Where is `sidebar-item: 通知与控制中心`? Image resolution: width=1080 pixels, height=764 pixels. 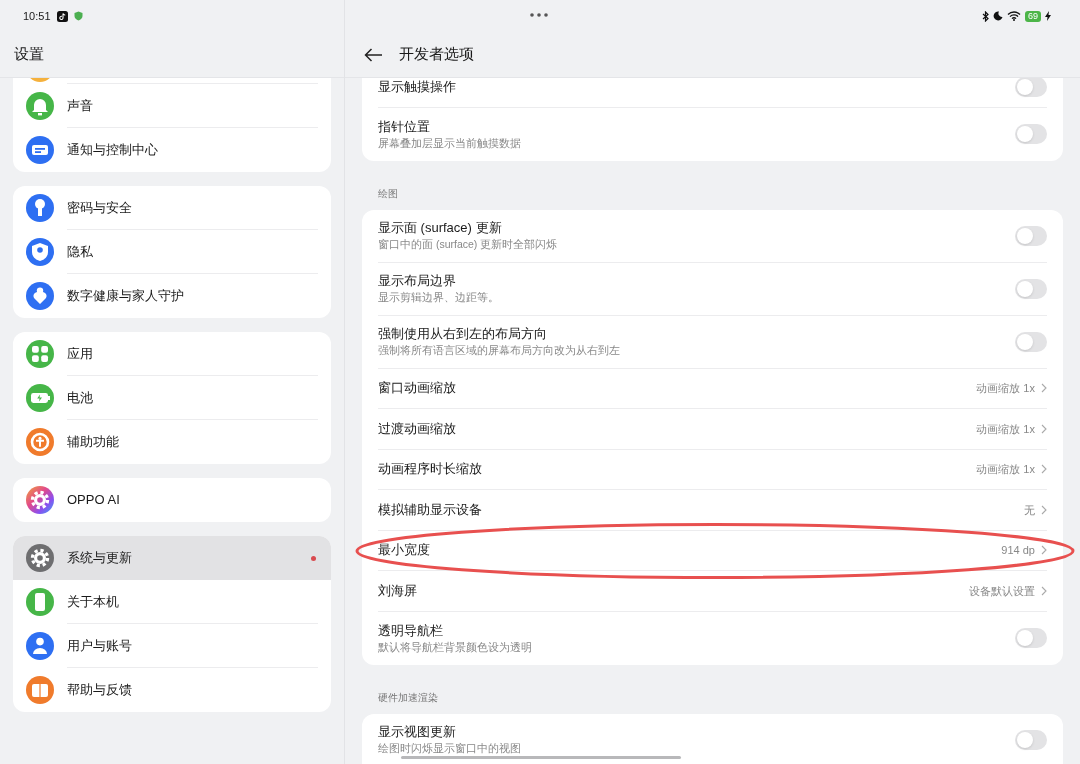
sidebar-item: 通知与控制中心 is located at coordinates (172, 150).